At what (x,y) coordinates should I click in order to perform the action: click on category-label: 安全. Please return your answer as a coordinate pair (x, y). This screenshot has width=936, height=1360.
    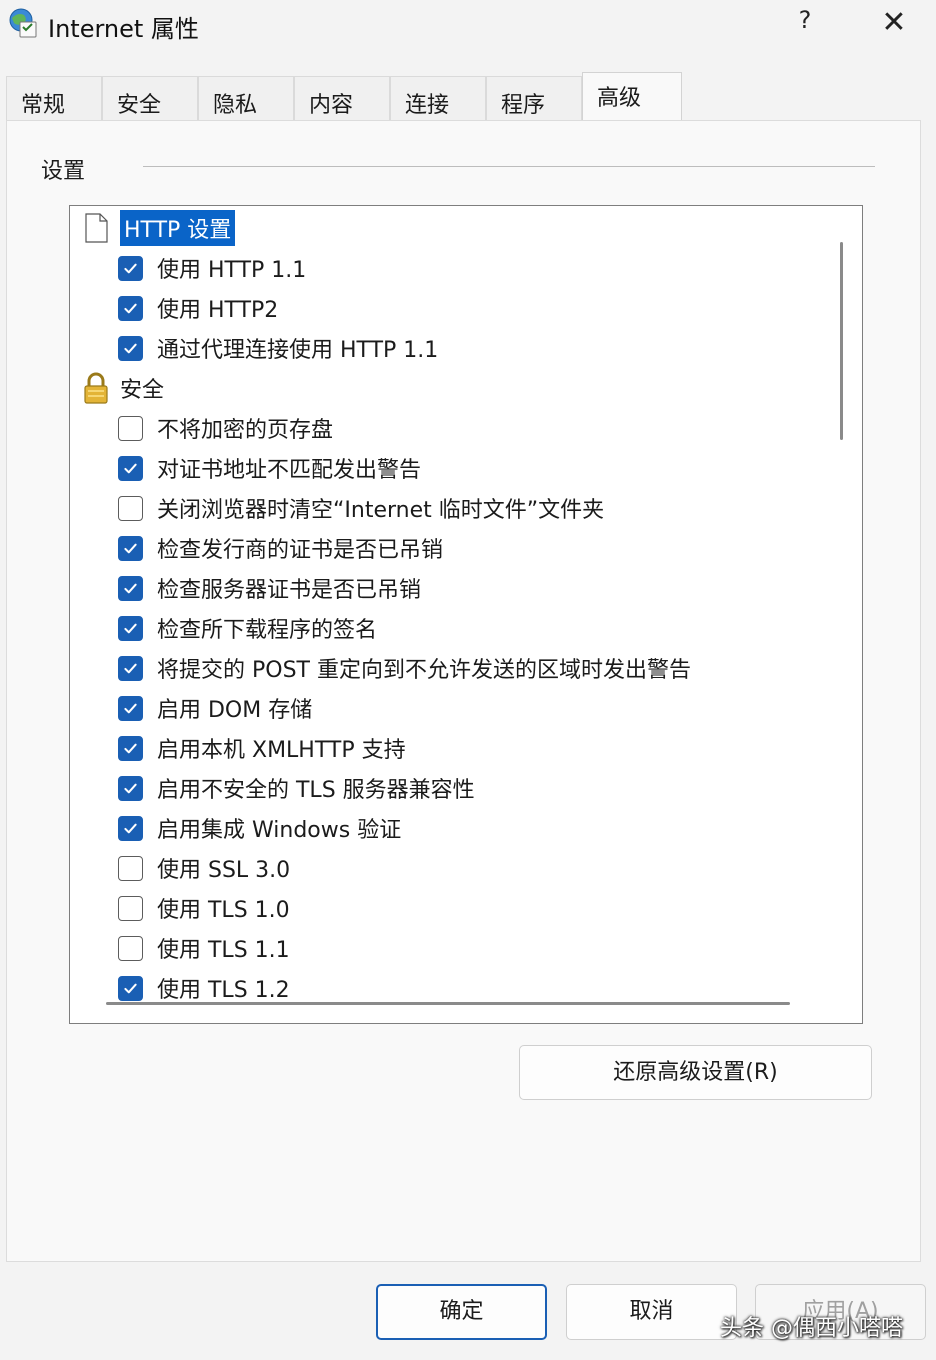
    Looking at the image, I should click on (142, 390).